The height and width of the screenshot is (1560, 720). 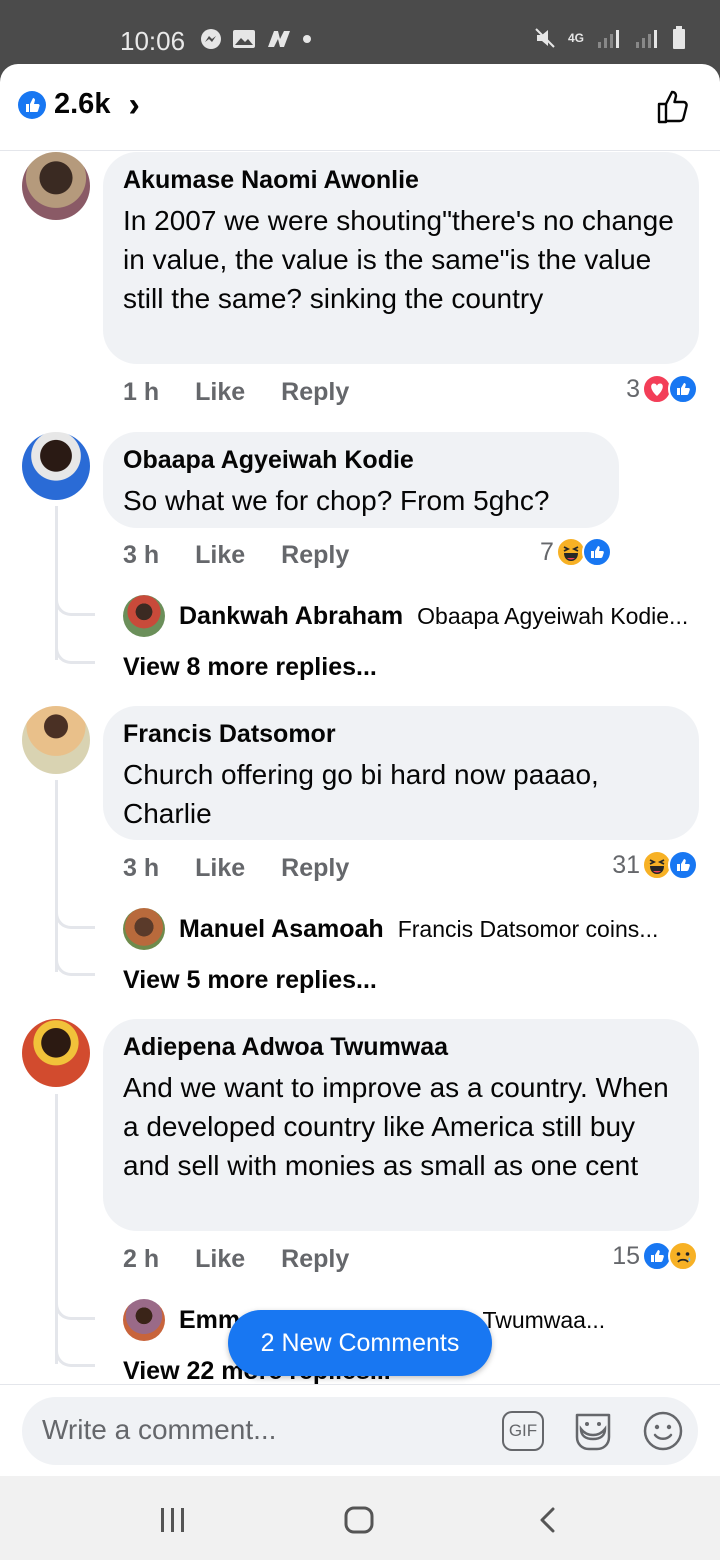 What do you see at coordinates (545, 38) in the screenshot?
I see `mute-icon` at bounding box center [545, 38].